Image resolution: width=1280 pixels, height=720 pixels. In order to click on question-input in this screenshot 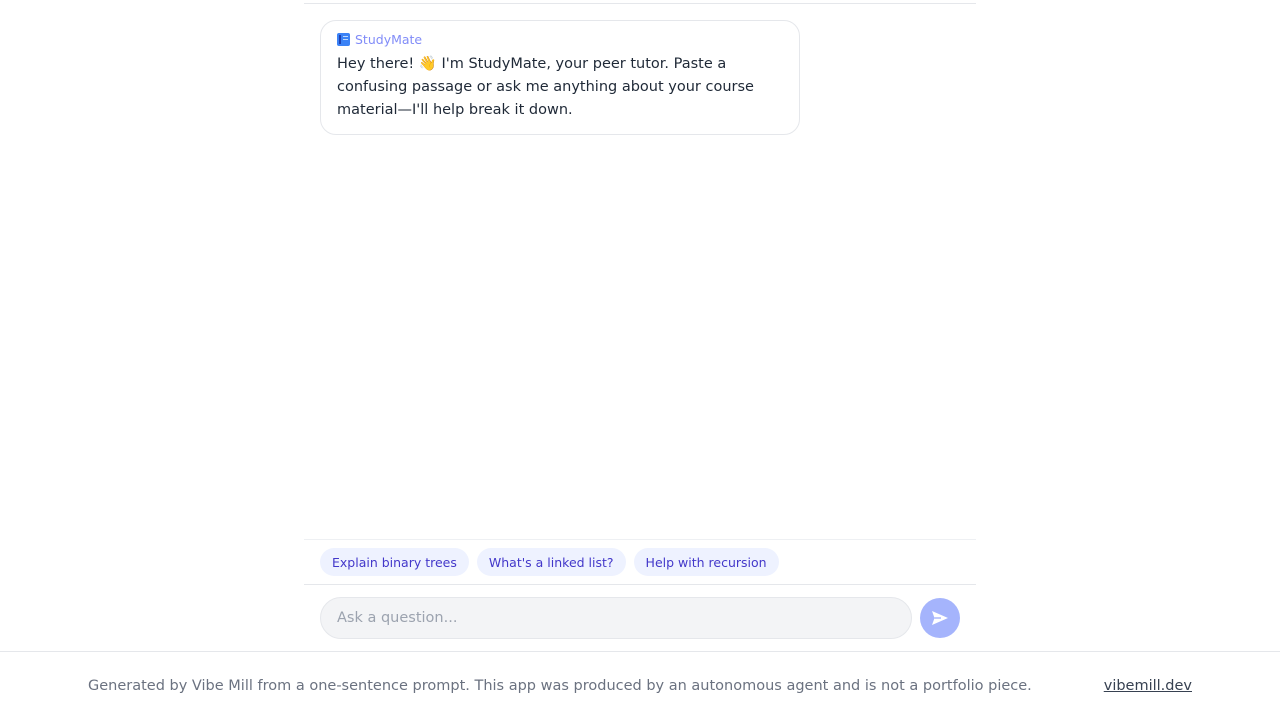, I will do `click(616, 618)`.